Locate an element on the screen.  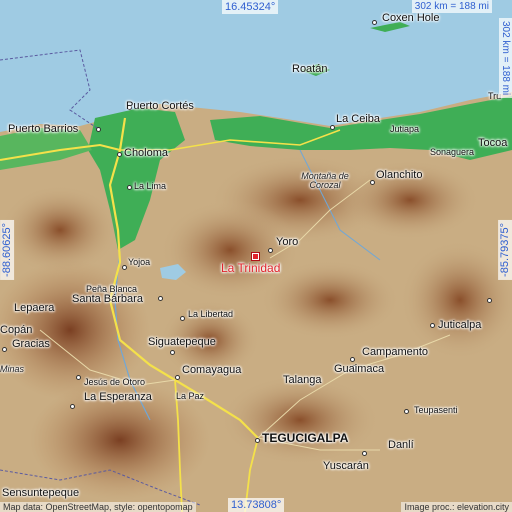
place-label: Coxen Hole is located at coordinates (411, 18).